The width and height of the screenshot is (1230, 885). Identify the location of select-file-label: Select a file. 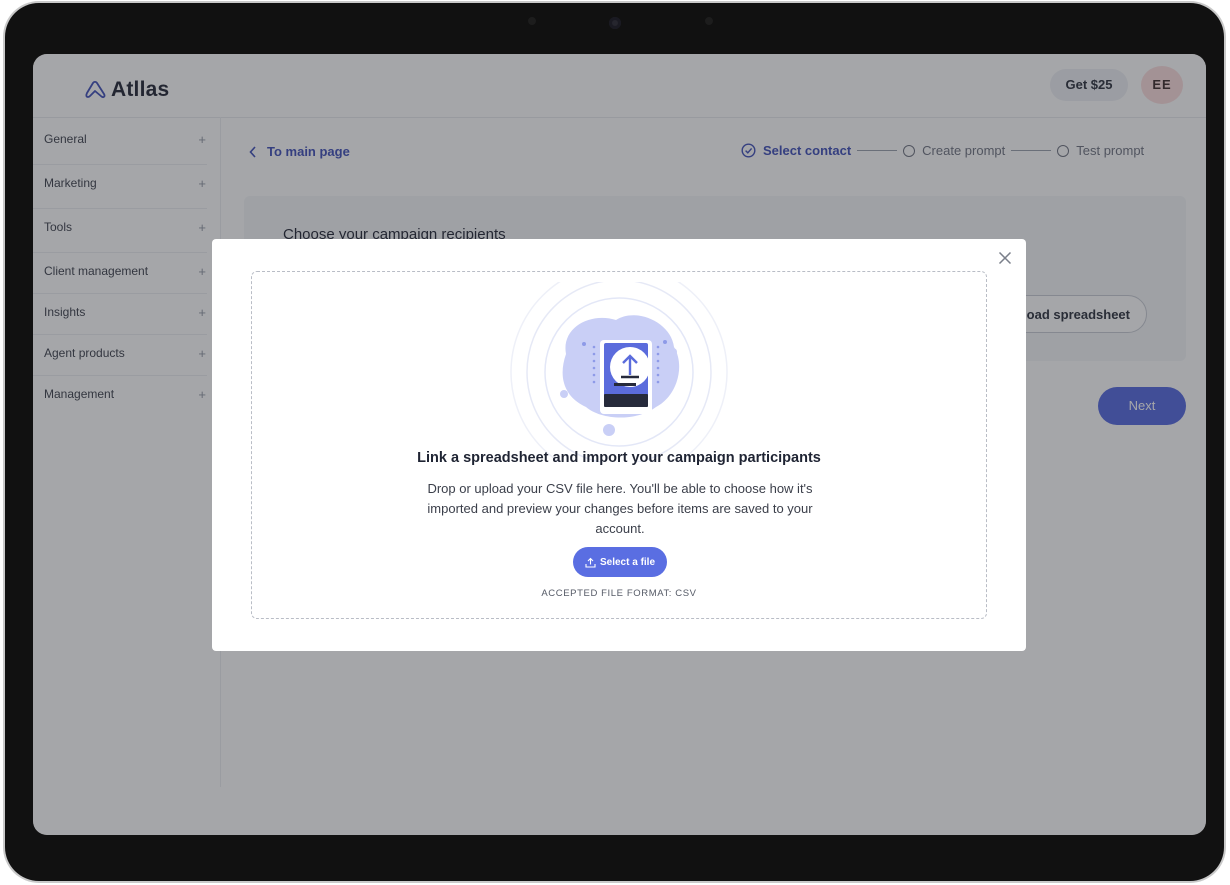
(627, 562).